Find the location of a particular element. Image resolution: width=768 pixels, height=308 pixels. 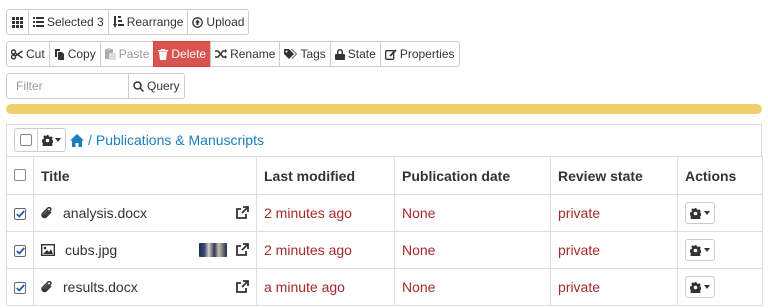

upload-icon is located at coordinates (198, 22).